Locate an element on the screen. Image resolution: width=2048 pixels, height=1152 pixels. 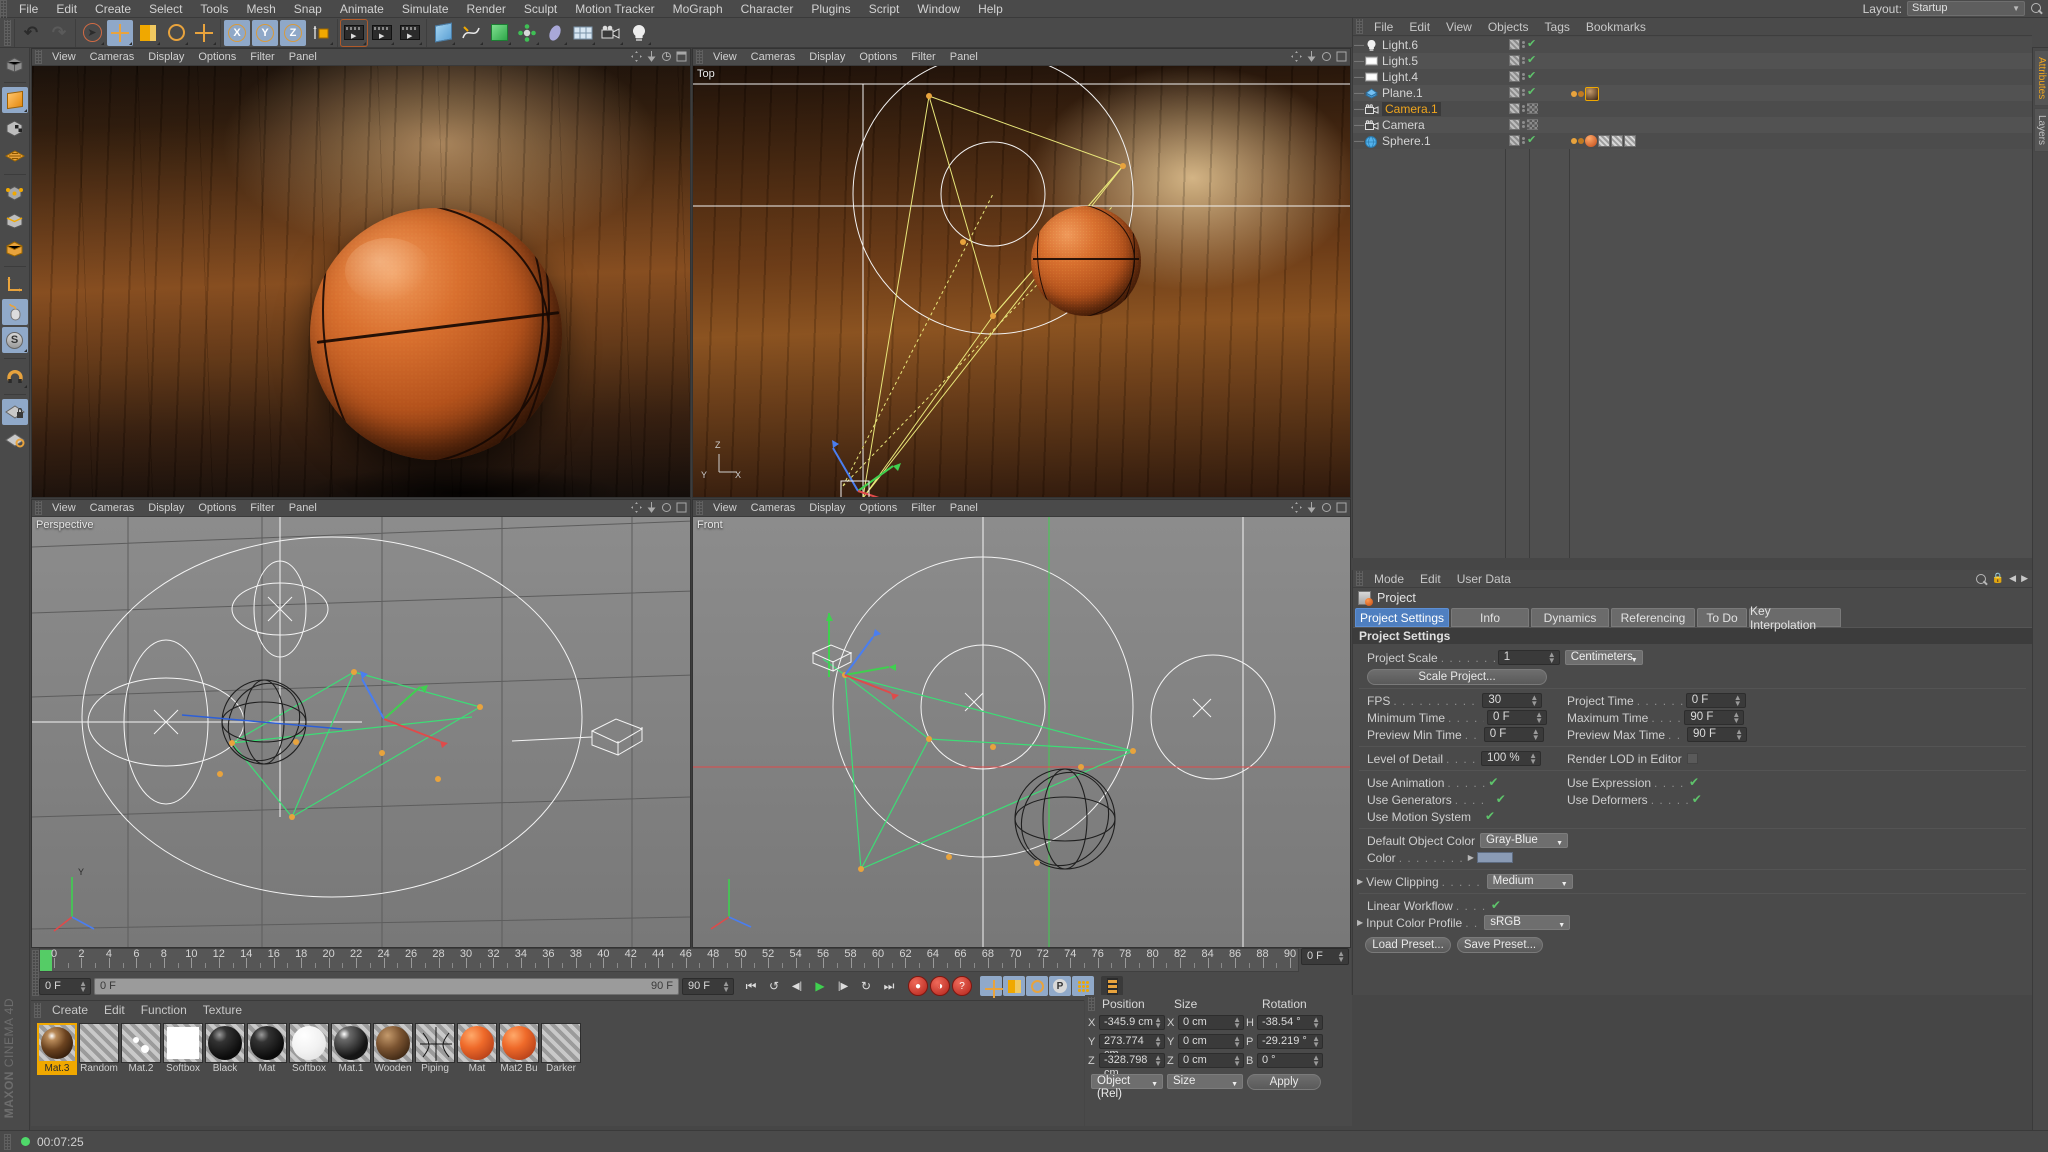
axis-modify-button is located at coordinates (15, 284).